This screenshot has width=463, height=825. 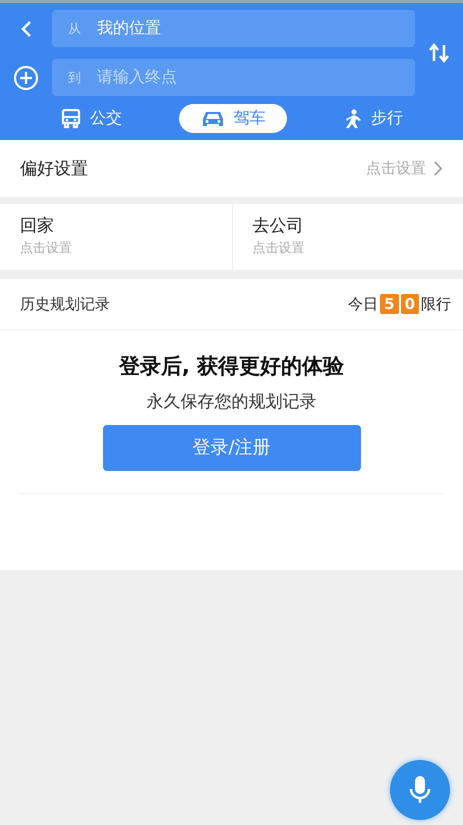 What do you see at coordinates (231, 366) in the screenshot?
I see `login-heading: 登录后, 获得更好的体验` at bounding box center [231, 366].